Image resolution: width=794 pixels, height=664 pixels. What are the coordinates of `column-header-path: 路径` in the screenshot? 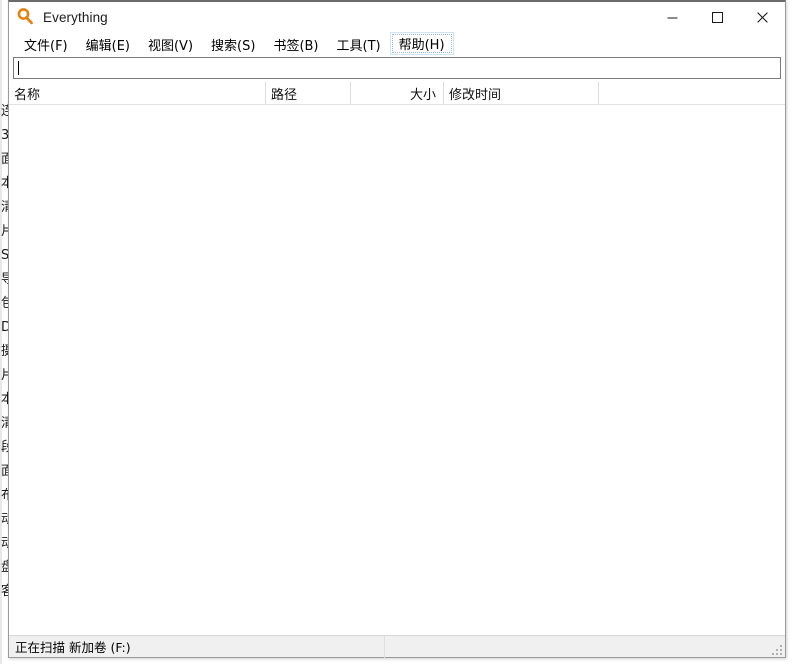 It's located at (308, 93).